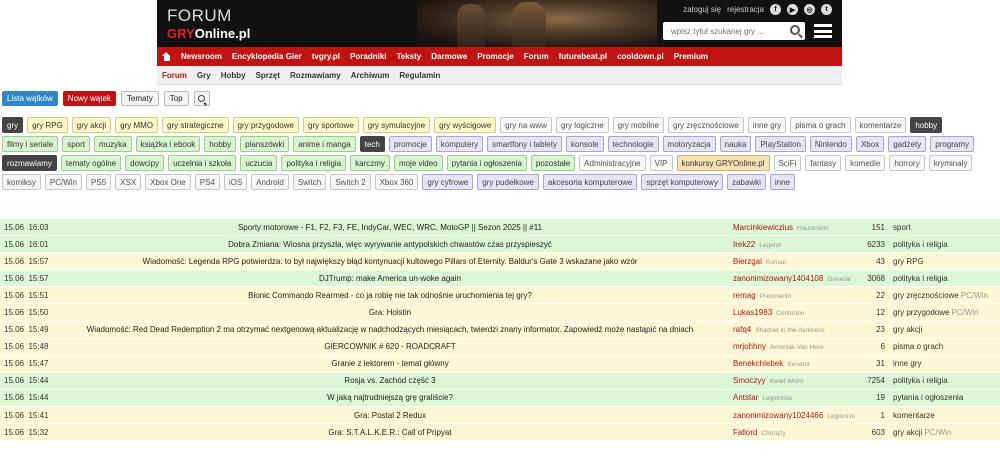 The image size is (1000, 470). What do you see at coordinates (270, 182) in the screenshot?
I see `category-tag: Android` at bounding box center [270, 182].